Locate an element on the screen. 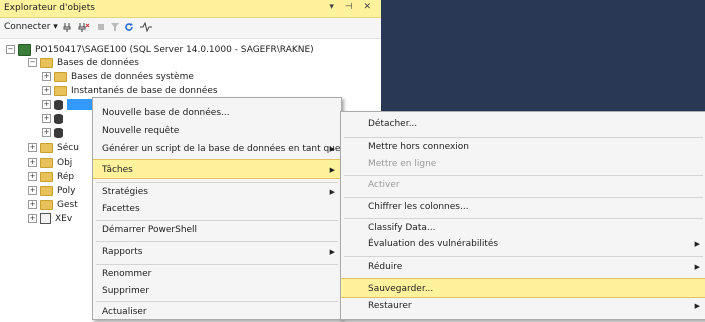  tree-node-snapshots: + Instantanés de base de données is located at coordinates (130, 91).